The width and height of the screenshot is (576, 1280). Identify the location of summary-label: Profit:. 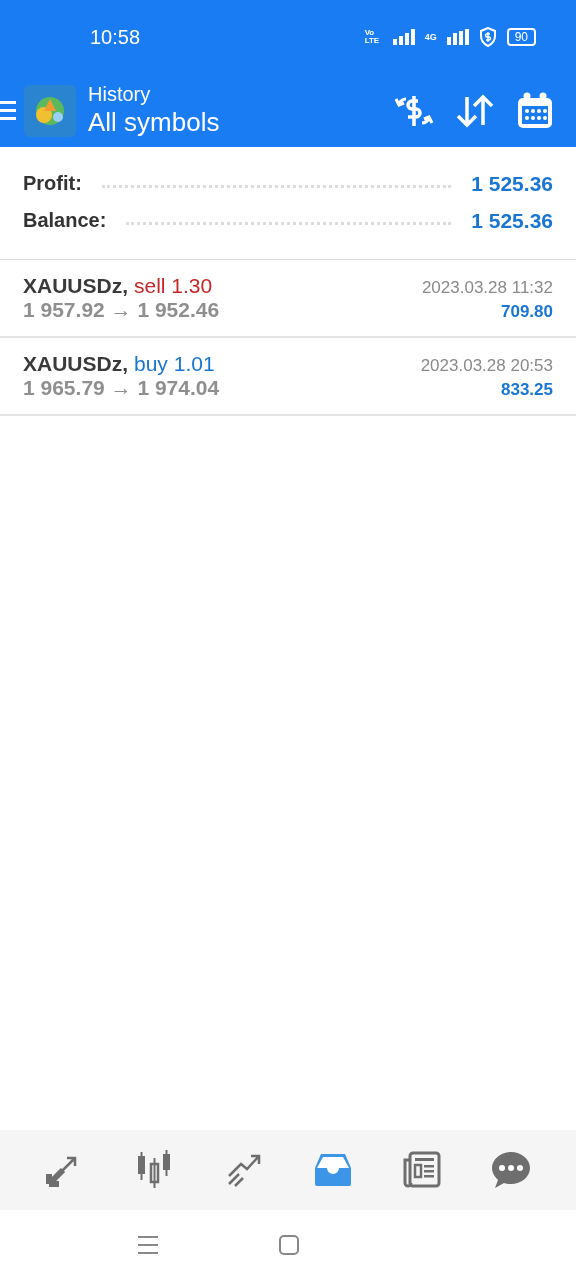
(52, 183).